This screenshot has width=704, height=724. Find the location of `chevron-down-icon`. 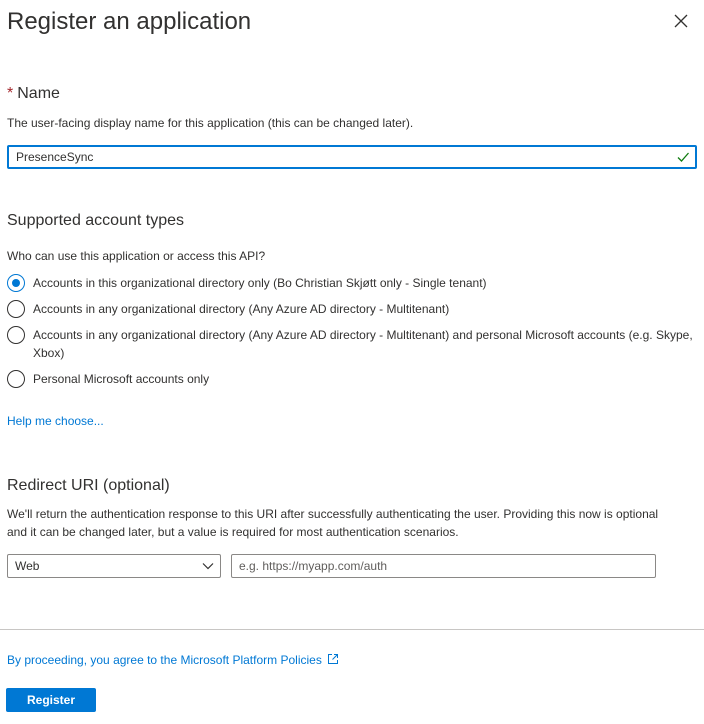

chevron-down-icon is located at coordinates (208, 566).